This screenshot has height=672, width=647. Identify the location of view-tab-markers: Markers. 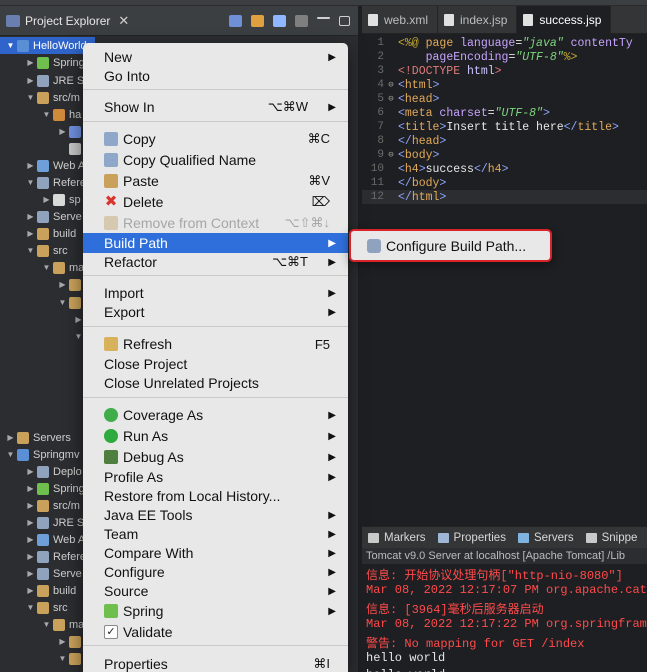
(397, 538).